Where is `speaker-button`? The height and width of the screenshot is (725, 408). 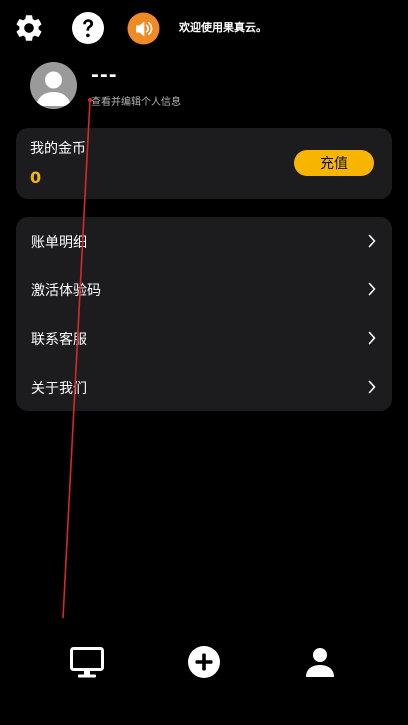 speaker-button is located at coordinates (143, 28).